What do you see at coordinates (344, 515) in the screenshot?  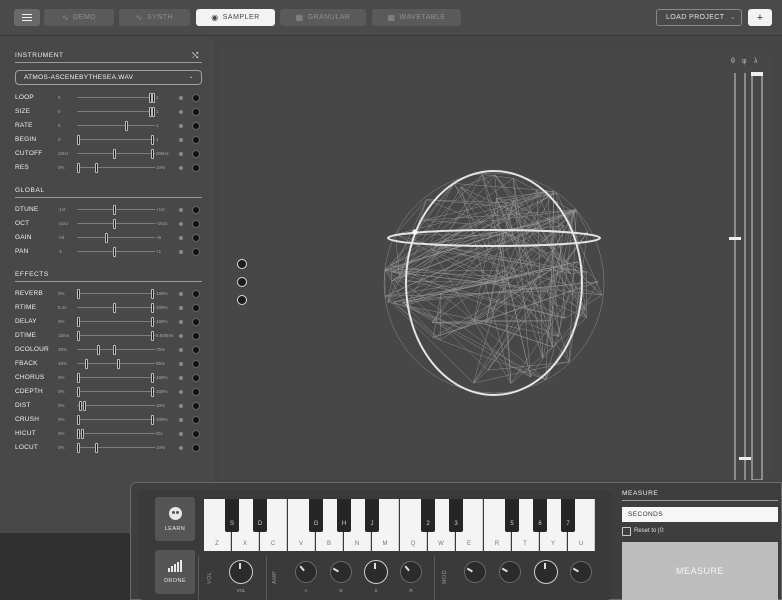 I see `black-key-h: H` at bounding box center [344, 515].